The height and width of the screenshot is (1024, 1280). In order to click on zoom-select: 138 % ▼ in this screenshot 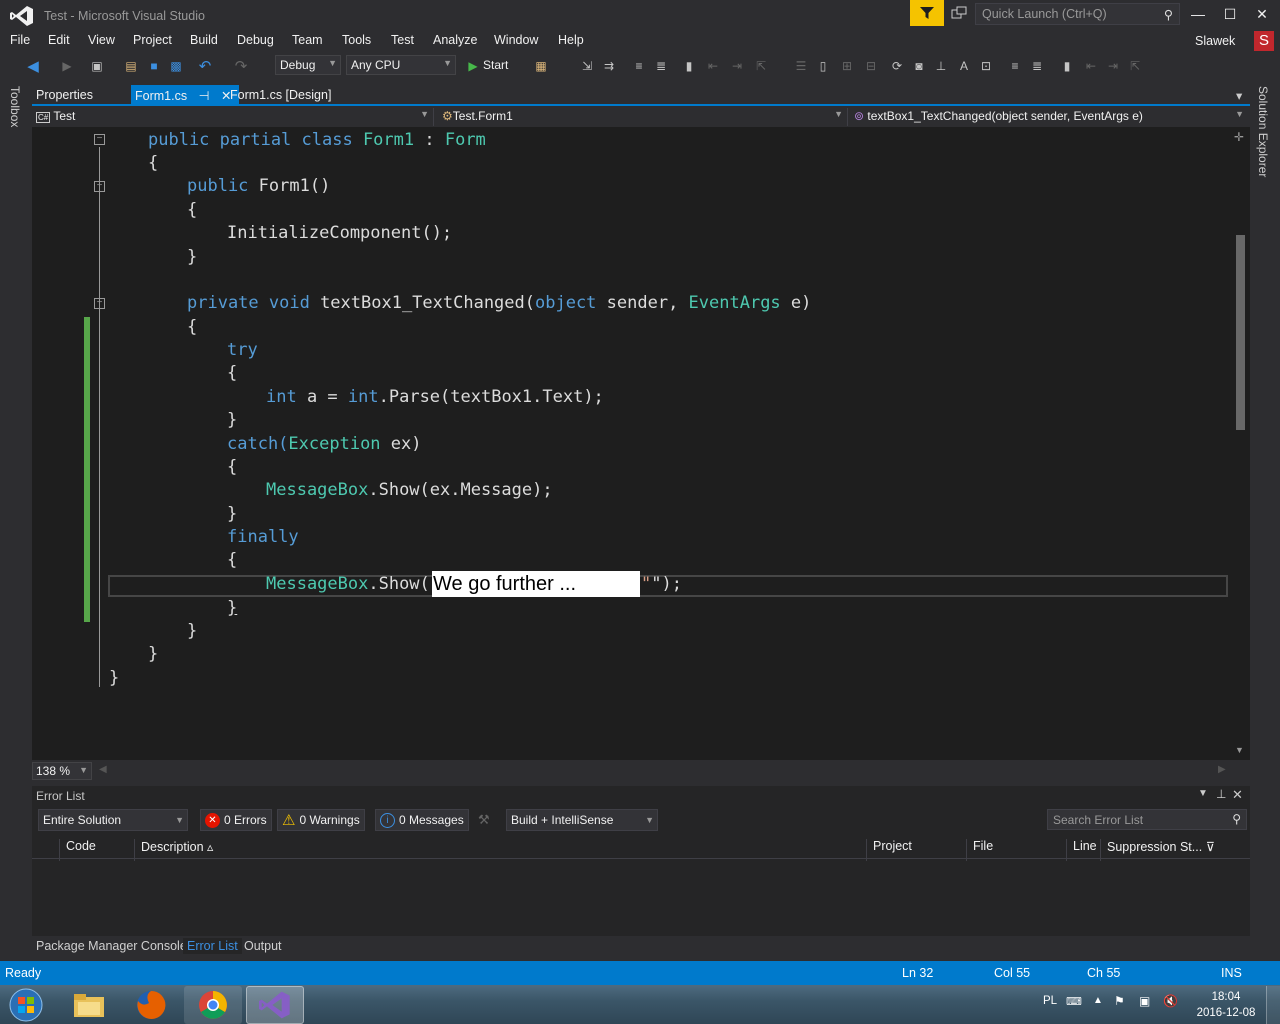, I will do `click(62, 771)`.